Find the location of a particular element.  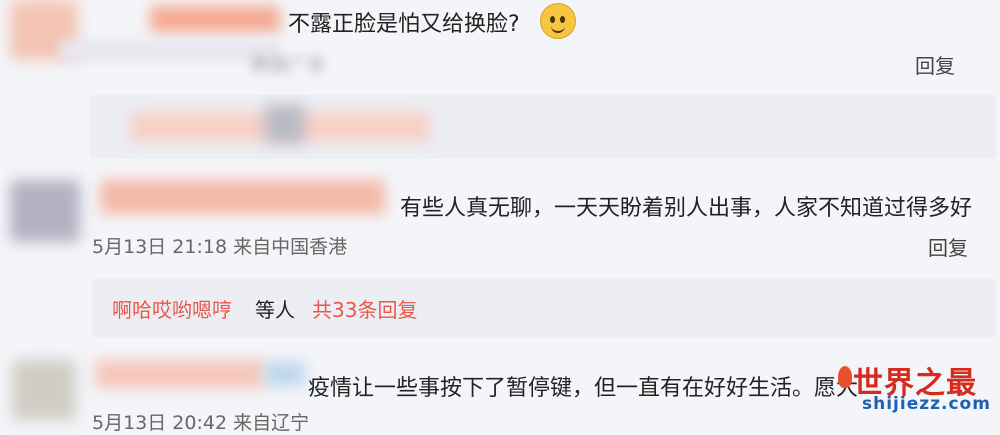

comment-text: 疫情让一些事按下了暂停键，但一直有在好好生活。愿大 is located at coordinates (583, 388).